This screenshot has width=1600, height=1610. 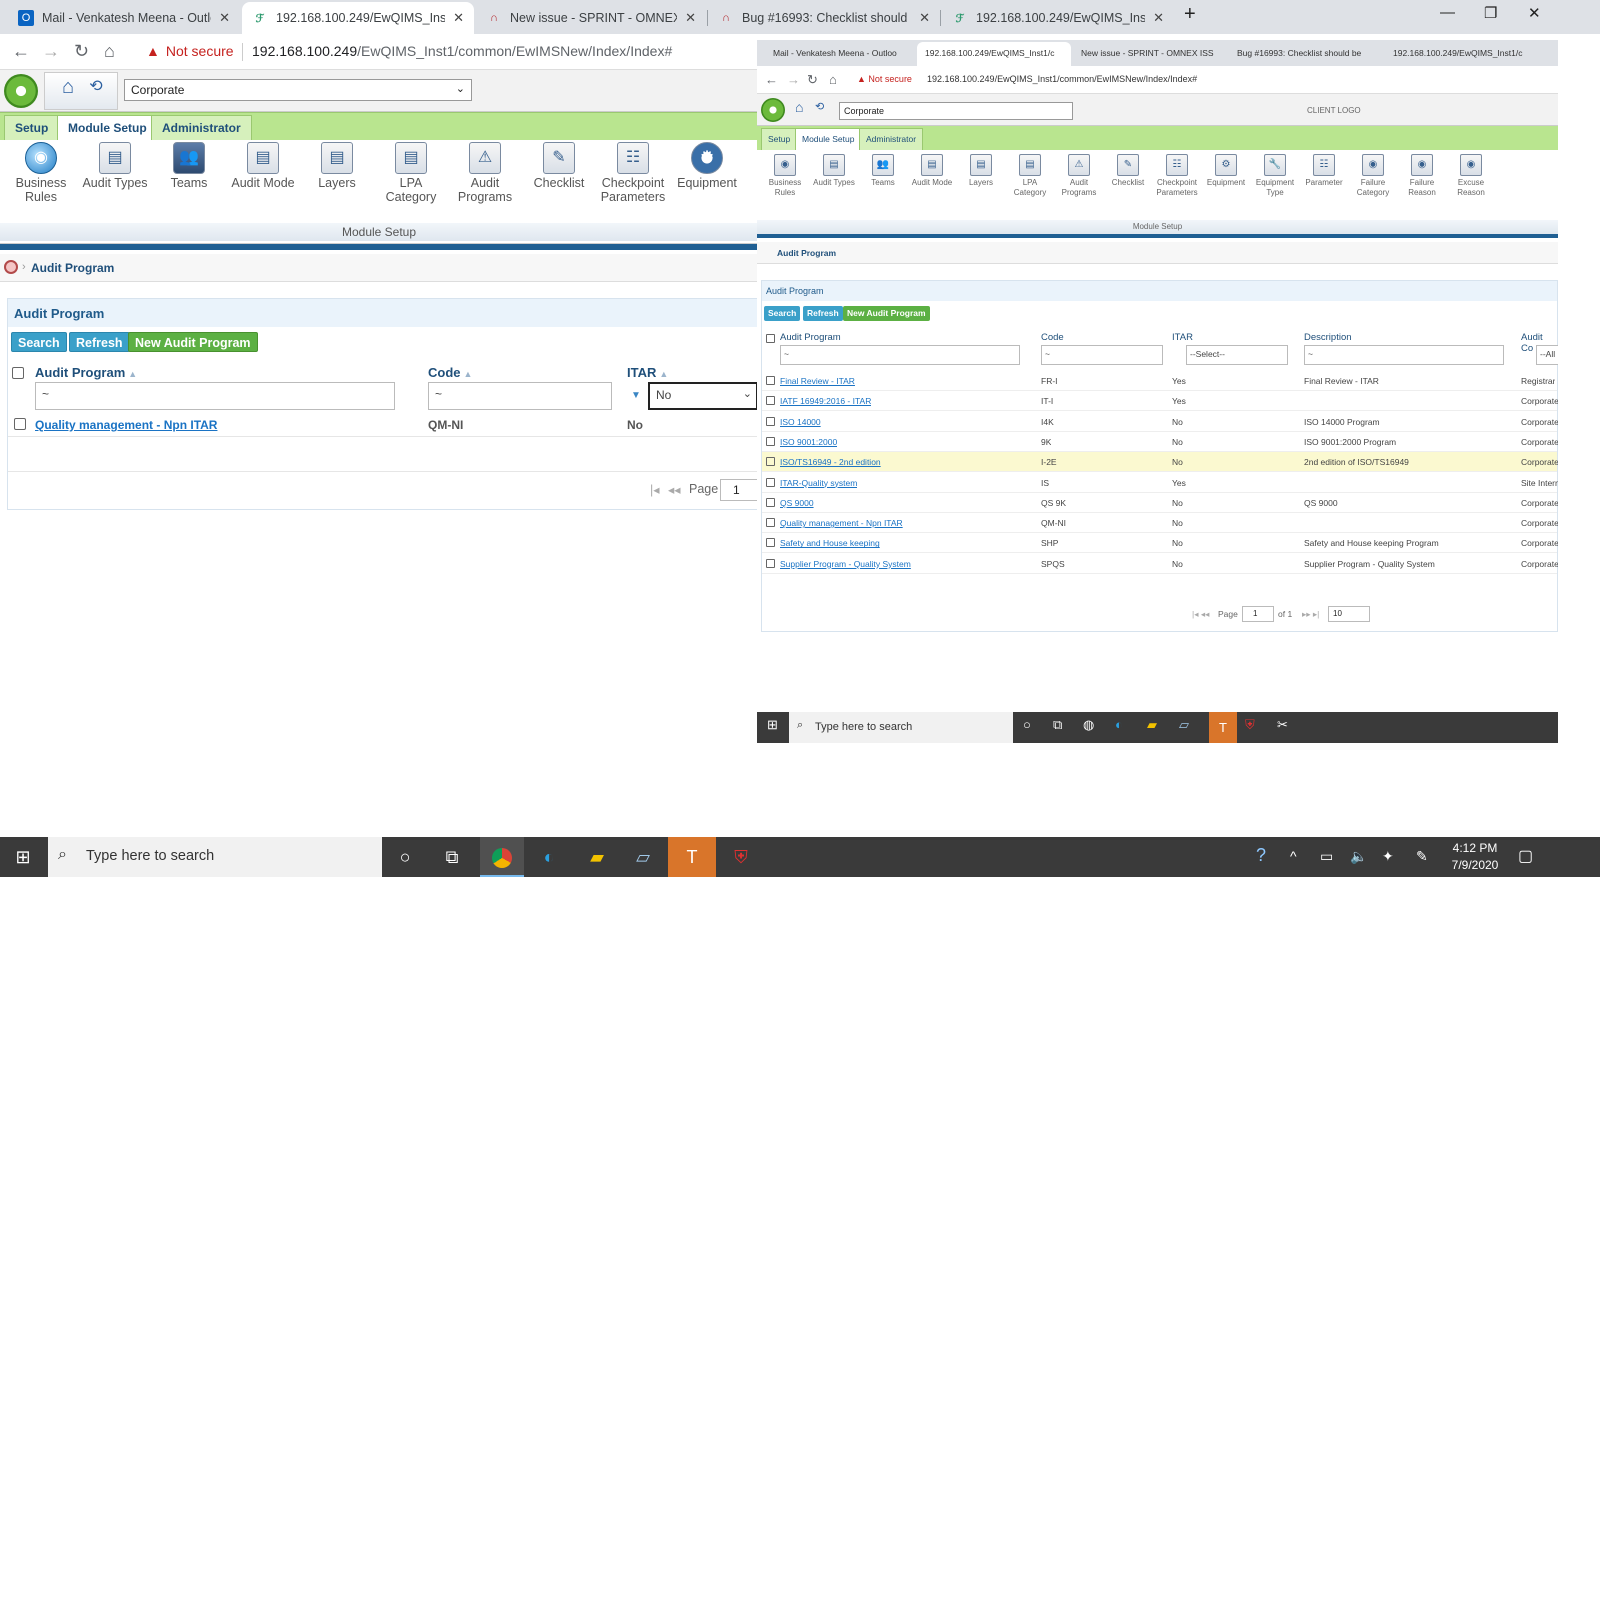 What do you see at coordinates (956, 111) in the screenshot?
I see `organization-select: Corporate` at bounding box center [956, 111].